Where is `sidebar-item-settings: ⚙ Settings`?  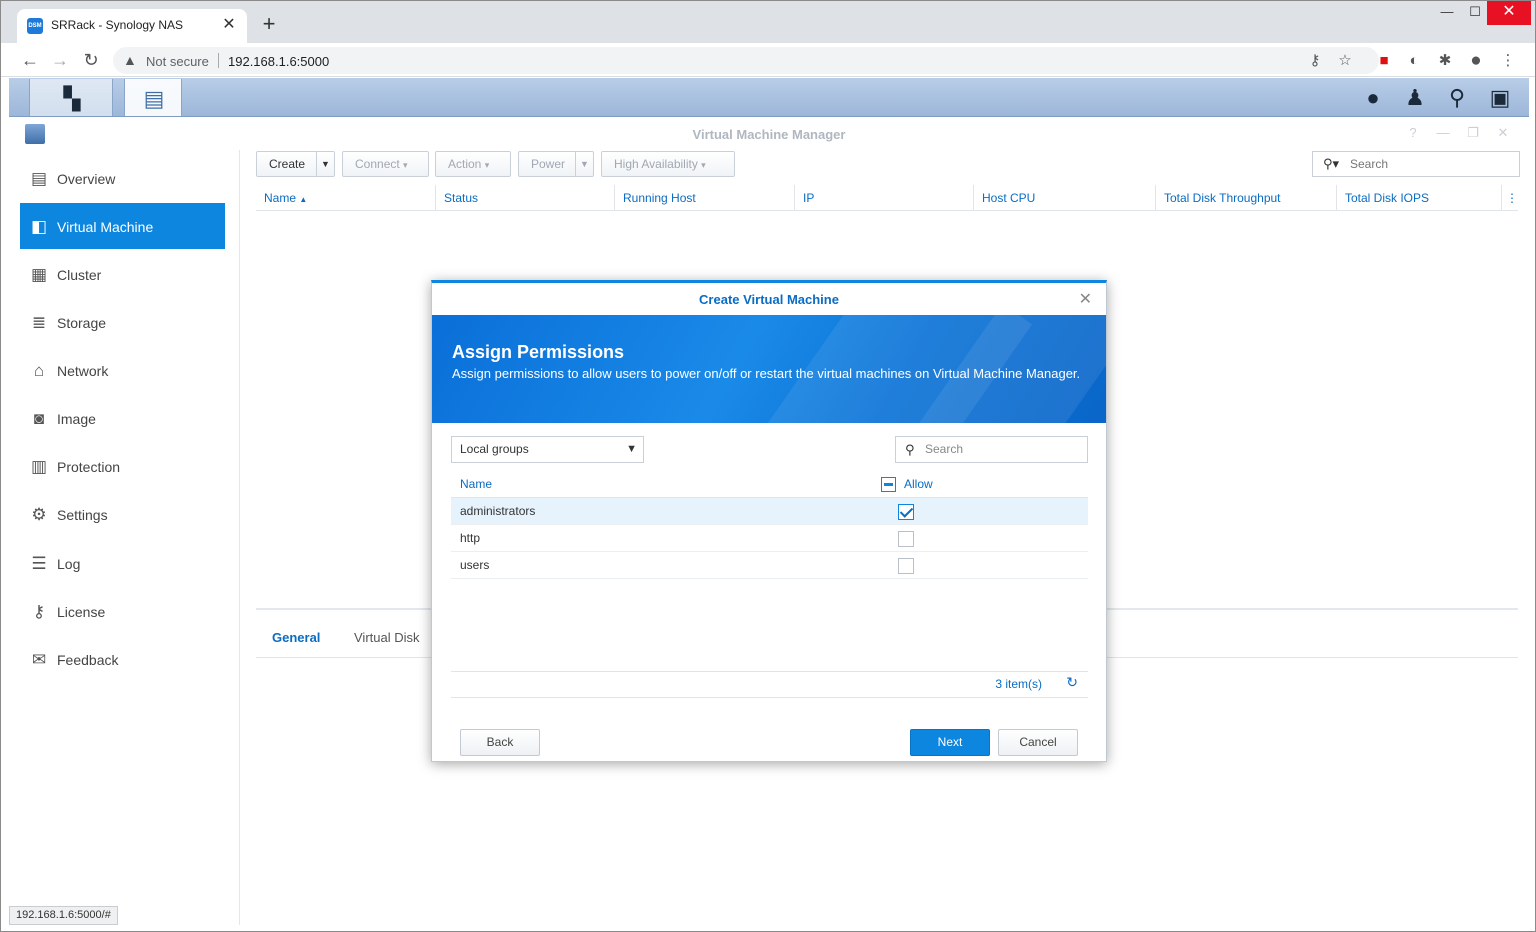 sidebar-item-settings: ⚙ Settings is located at coordinates (122, 514).